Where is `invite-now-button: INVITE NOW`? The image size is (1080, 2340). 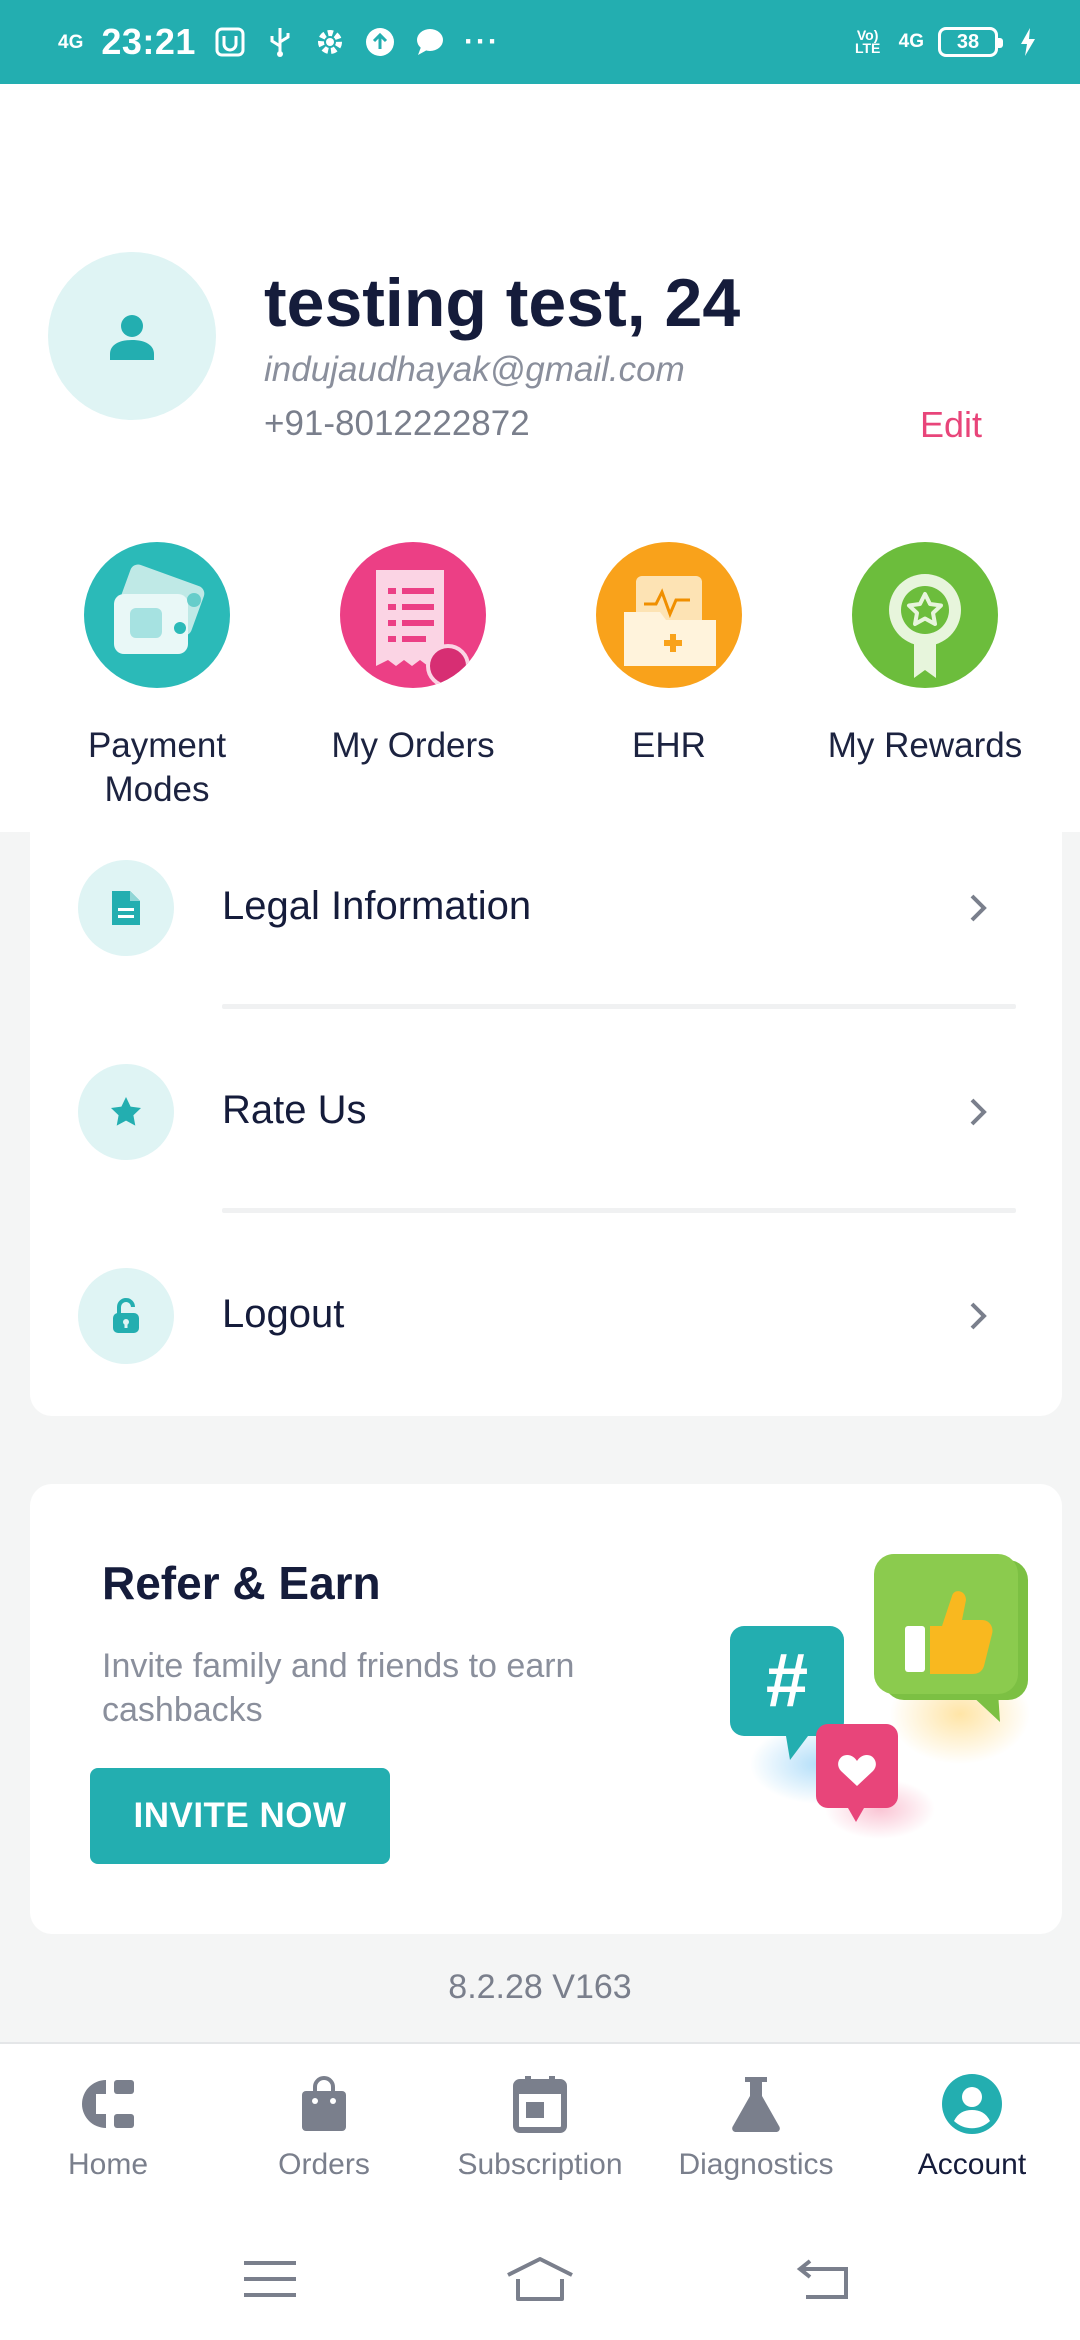 invite-now-button: INVITE NOW is located at coordinates (240, 1816).